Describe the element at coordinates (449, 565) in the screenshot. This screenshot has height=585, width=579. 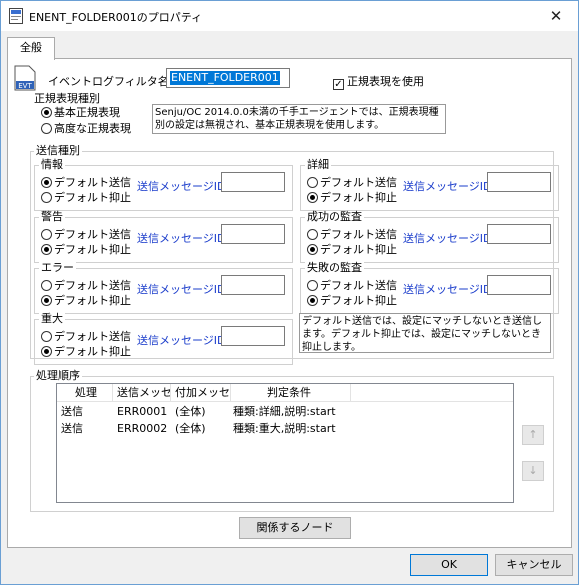
I see `ok-button: OK` at that location.